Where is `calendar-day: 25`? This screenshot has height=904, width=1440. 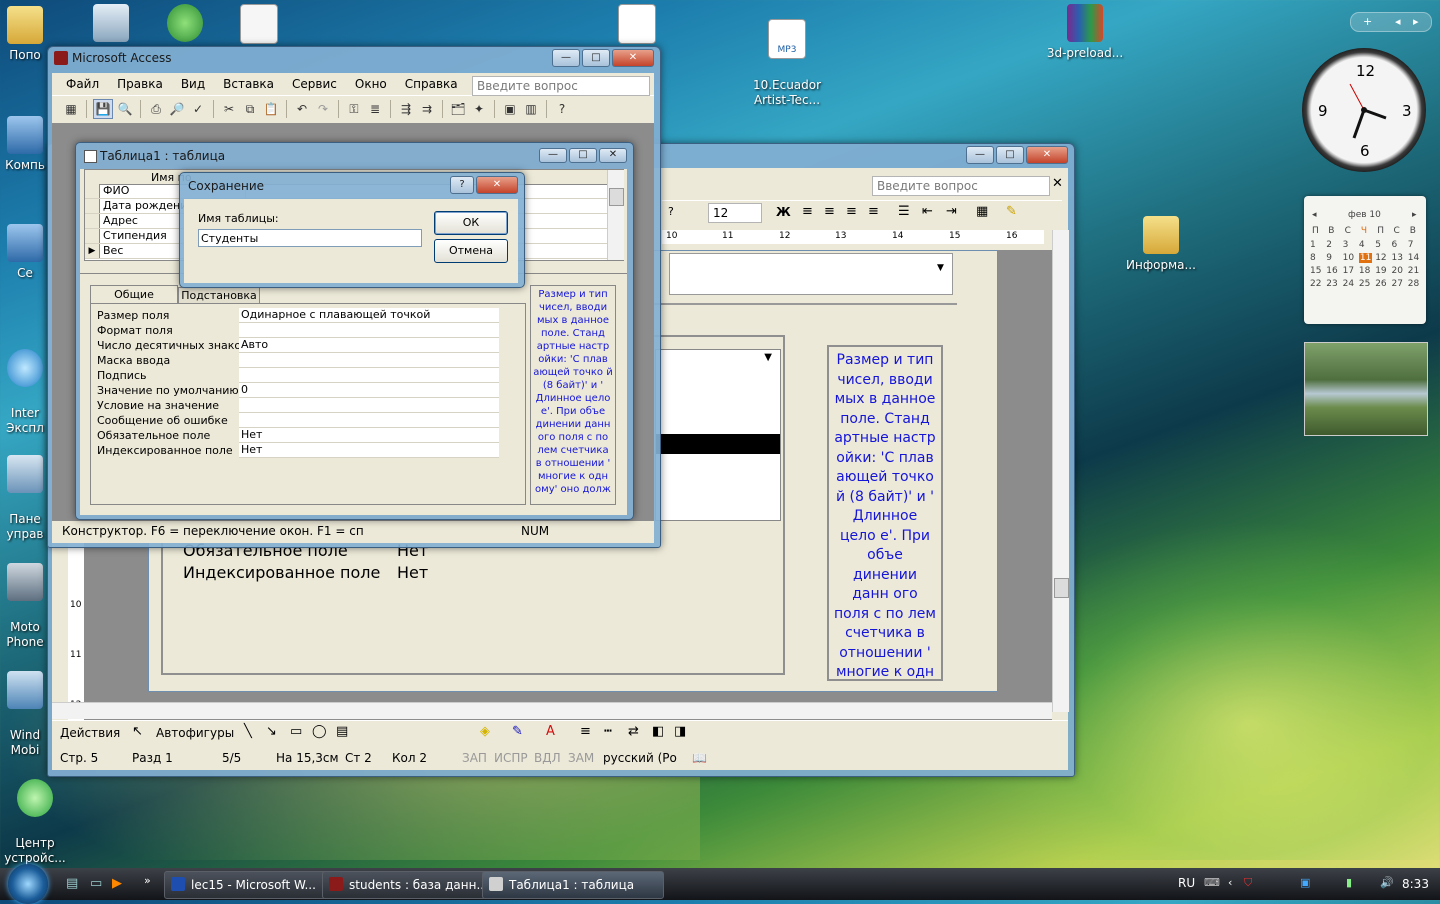
calendar-day: 25 is located at coordinates (1364, 284).